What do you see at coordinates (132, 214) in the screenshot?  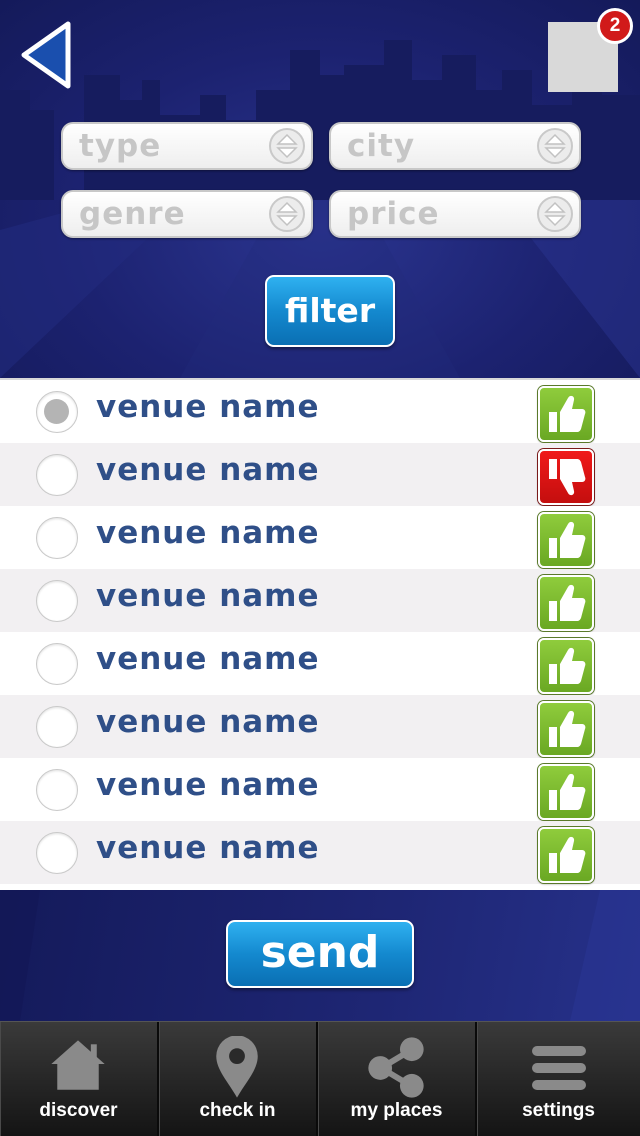 I see `genre-select-label: genre` at bounding box center [132, 214].